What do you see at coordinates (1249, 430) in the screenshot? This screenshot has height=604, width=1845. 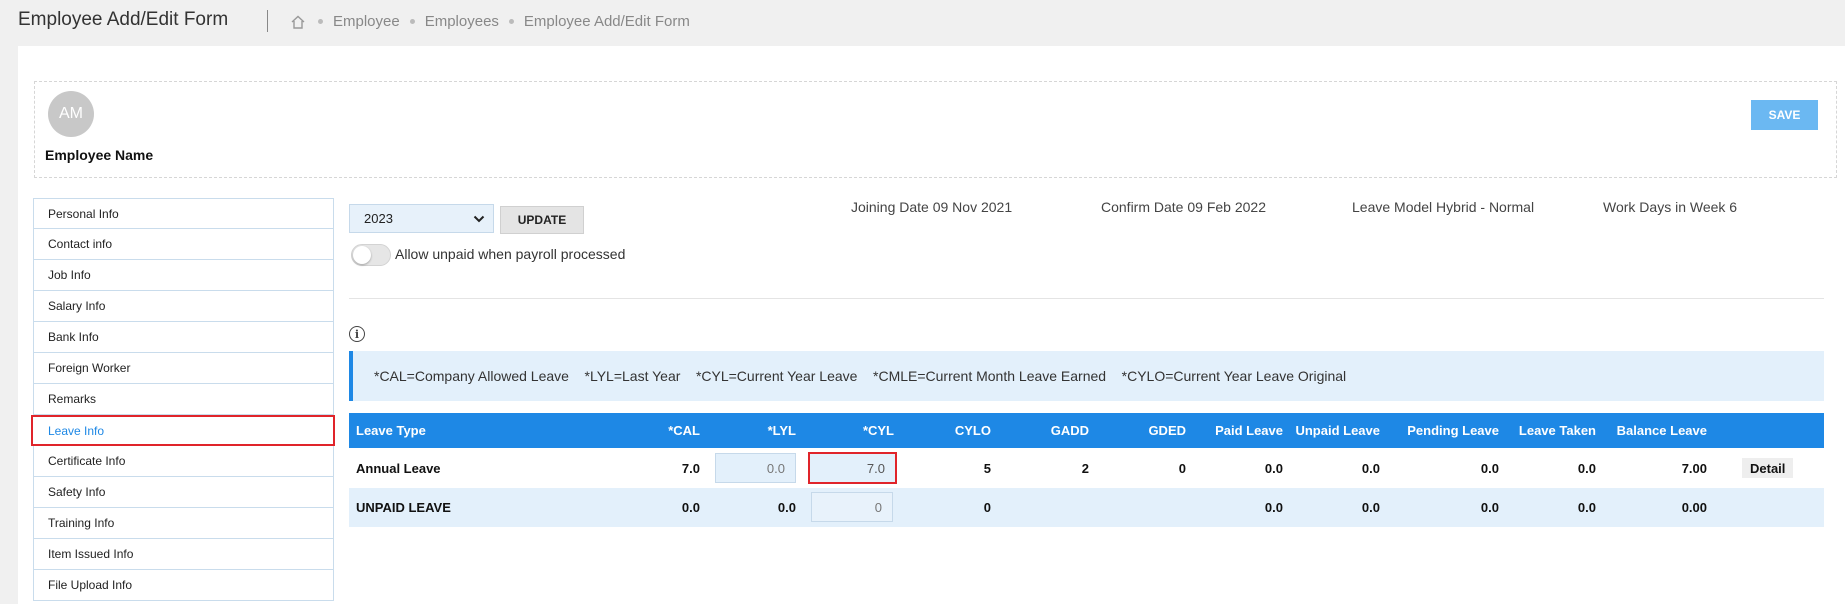 I see `col-paid-leave: Paid Leave` at bounding box center [1249, 430].